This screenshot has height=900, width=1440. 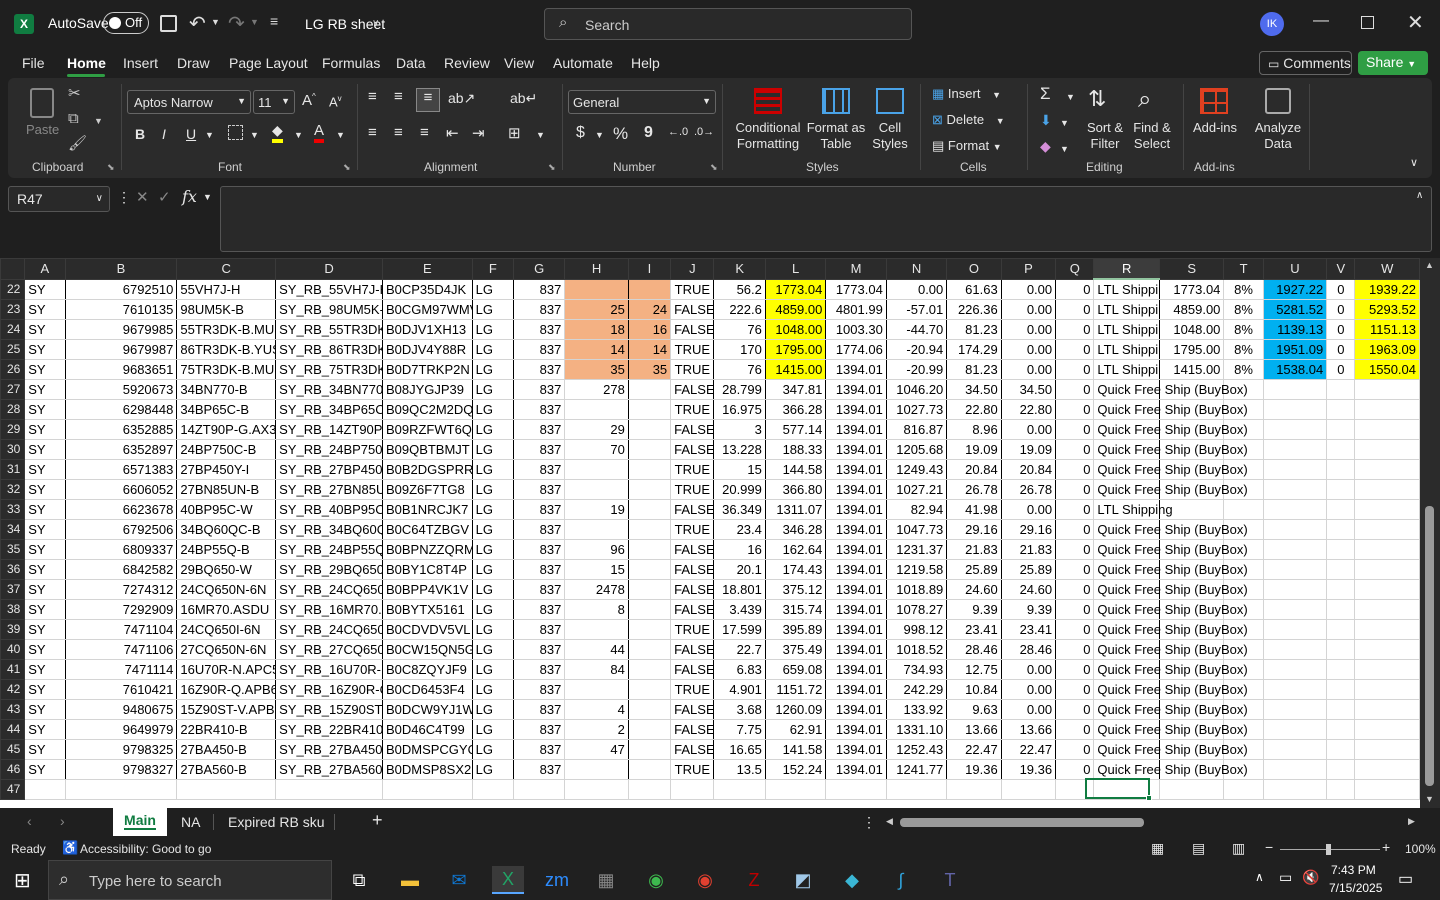 I want to click on cell-l31: 144.58, so click(x=795, y=469).